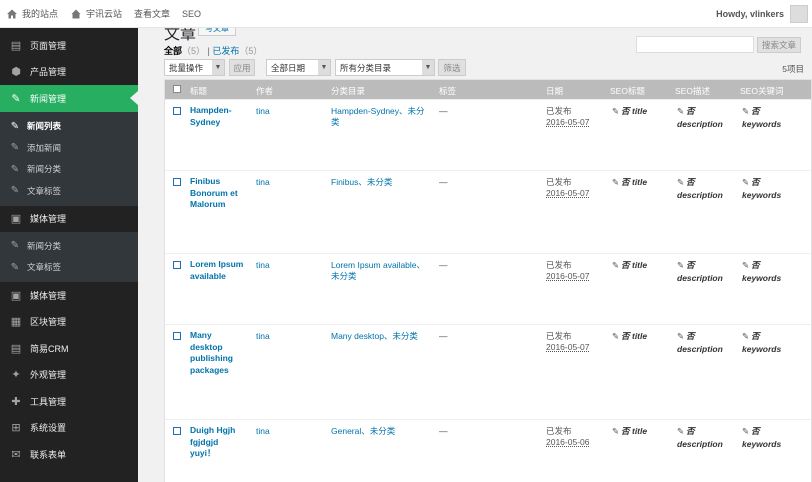 Image resolution: width=812 pixels, height=482 pixels. I want to click on select-all-checkbox, so click(177, 89).